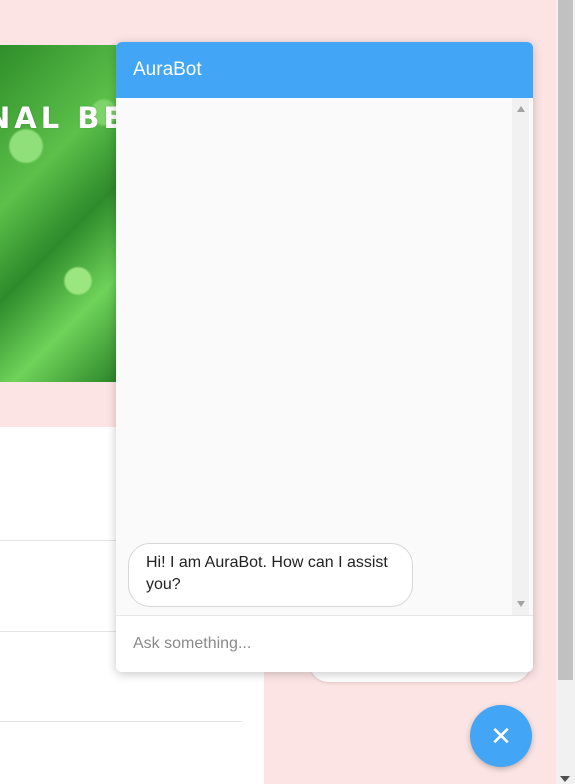 The image size is (575, 784). I want to click on chat-input-area, so click(324, 643).